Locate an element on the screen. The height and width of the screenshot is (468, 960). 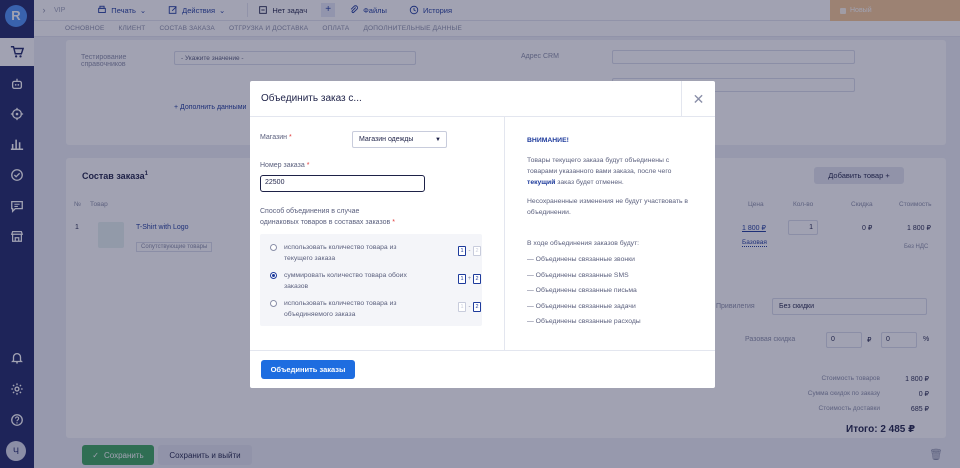
sum-qty-icon: 1 +2 is located at coordinates (469, 279).